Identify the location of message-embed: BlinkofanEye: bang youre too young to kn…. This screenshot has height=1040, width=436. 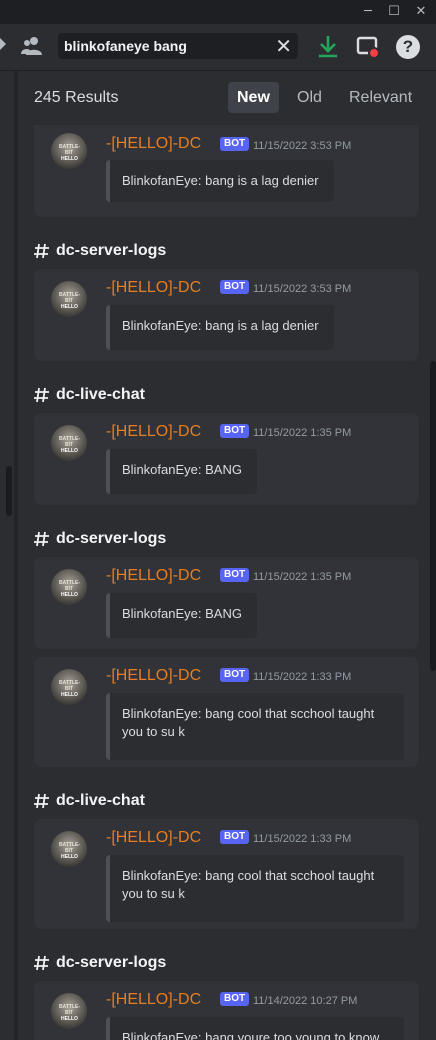
(255, 1028).